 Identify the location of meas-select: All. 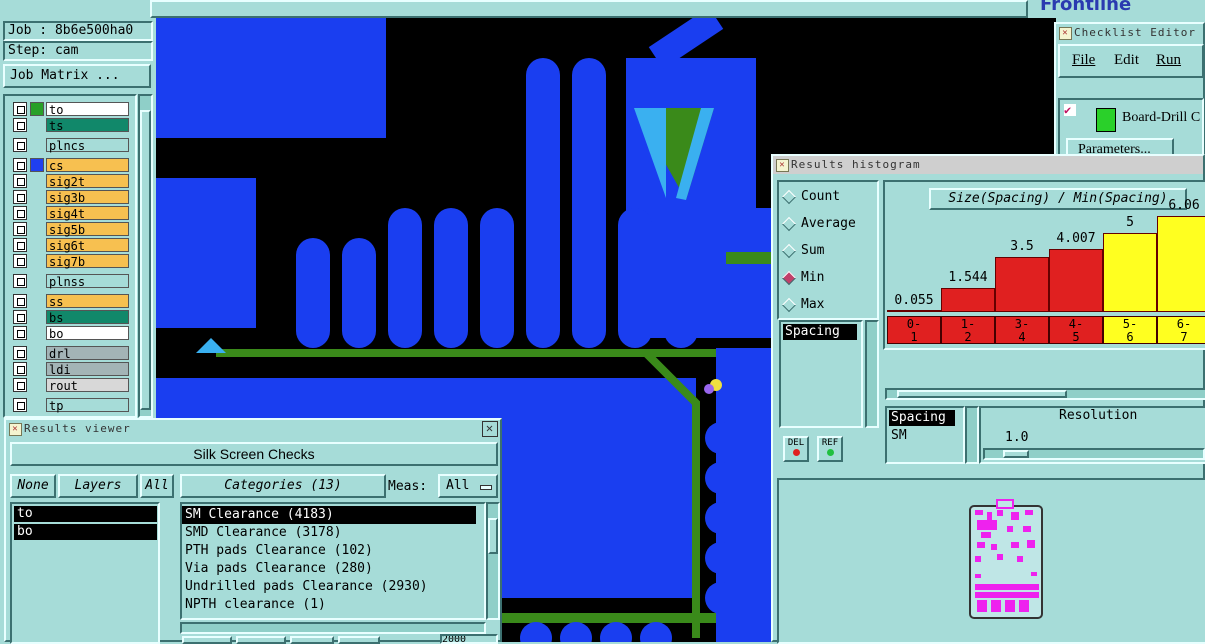
(468, 486).